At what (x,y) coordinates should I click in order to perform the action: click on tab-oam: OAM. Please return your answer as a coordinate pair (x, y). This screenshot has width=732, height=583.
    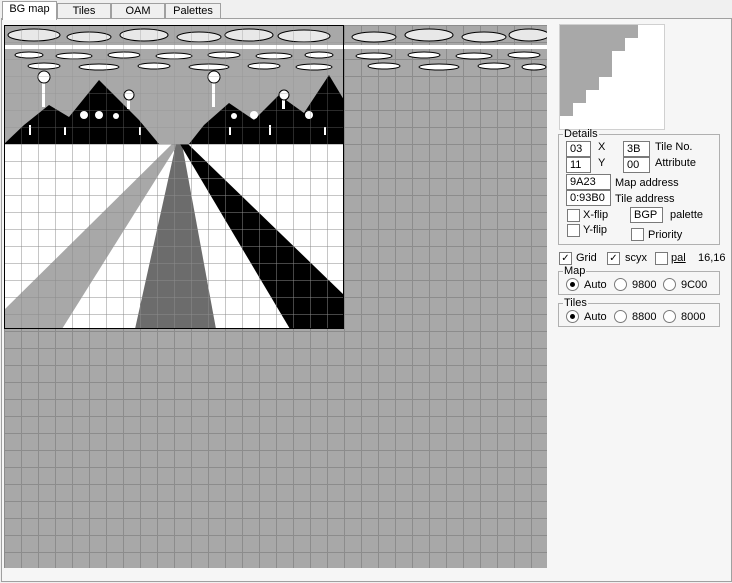
    Looking at the image, I should click on (138, 11).